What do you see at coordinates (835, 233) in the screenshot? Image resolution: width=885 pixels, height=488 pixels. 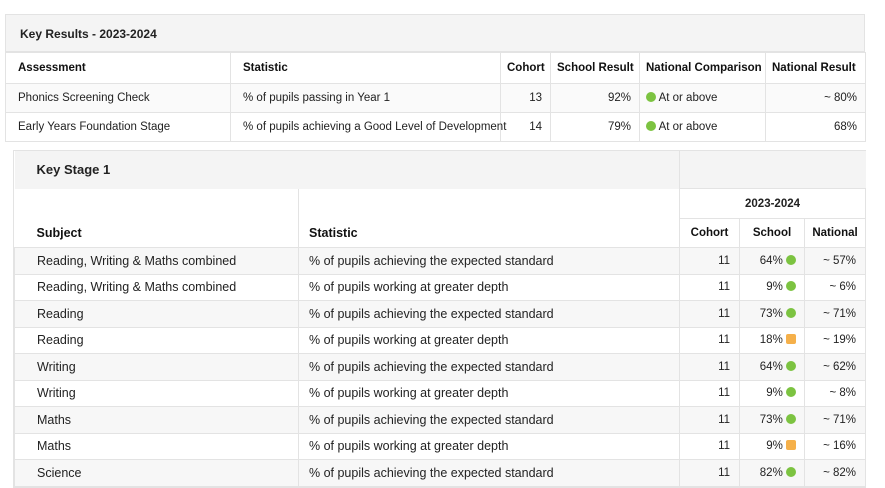 I see `header-national-ks1: National` at bounding box center [835, 233].